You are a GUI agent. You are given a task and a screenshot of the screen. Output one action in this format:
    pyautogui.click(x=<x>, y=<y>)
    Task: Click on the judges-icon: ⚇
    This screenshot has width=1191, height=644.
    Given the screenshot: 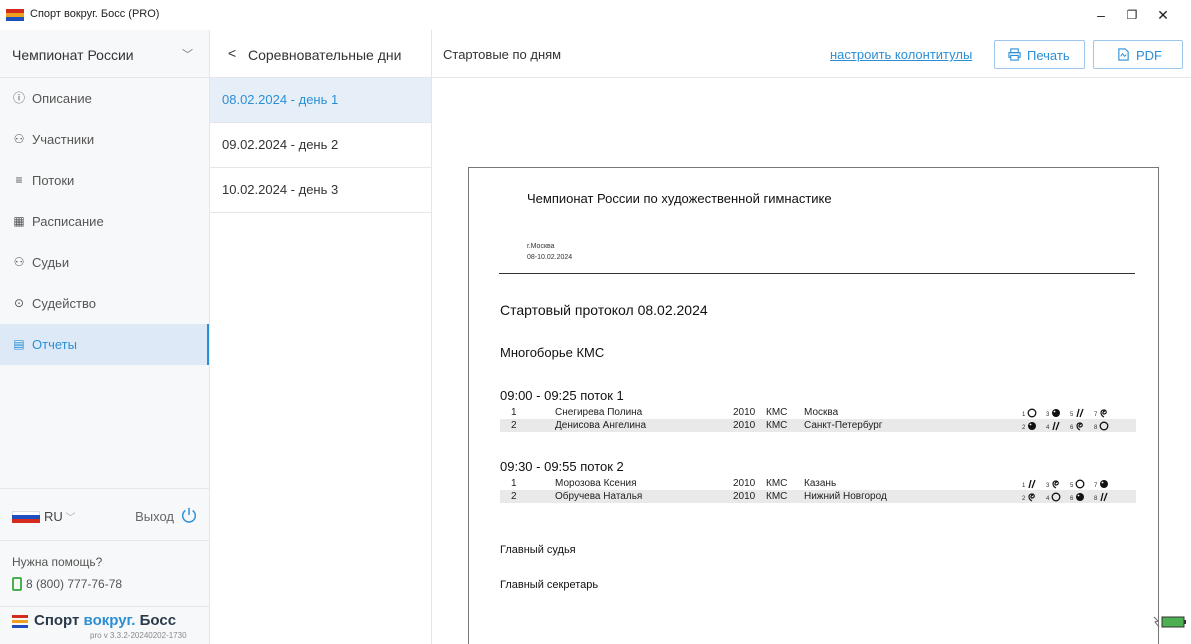 What is the action you would take?
    pyautogui.click(x=19, y=262)
    